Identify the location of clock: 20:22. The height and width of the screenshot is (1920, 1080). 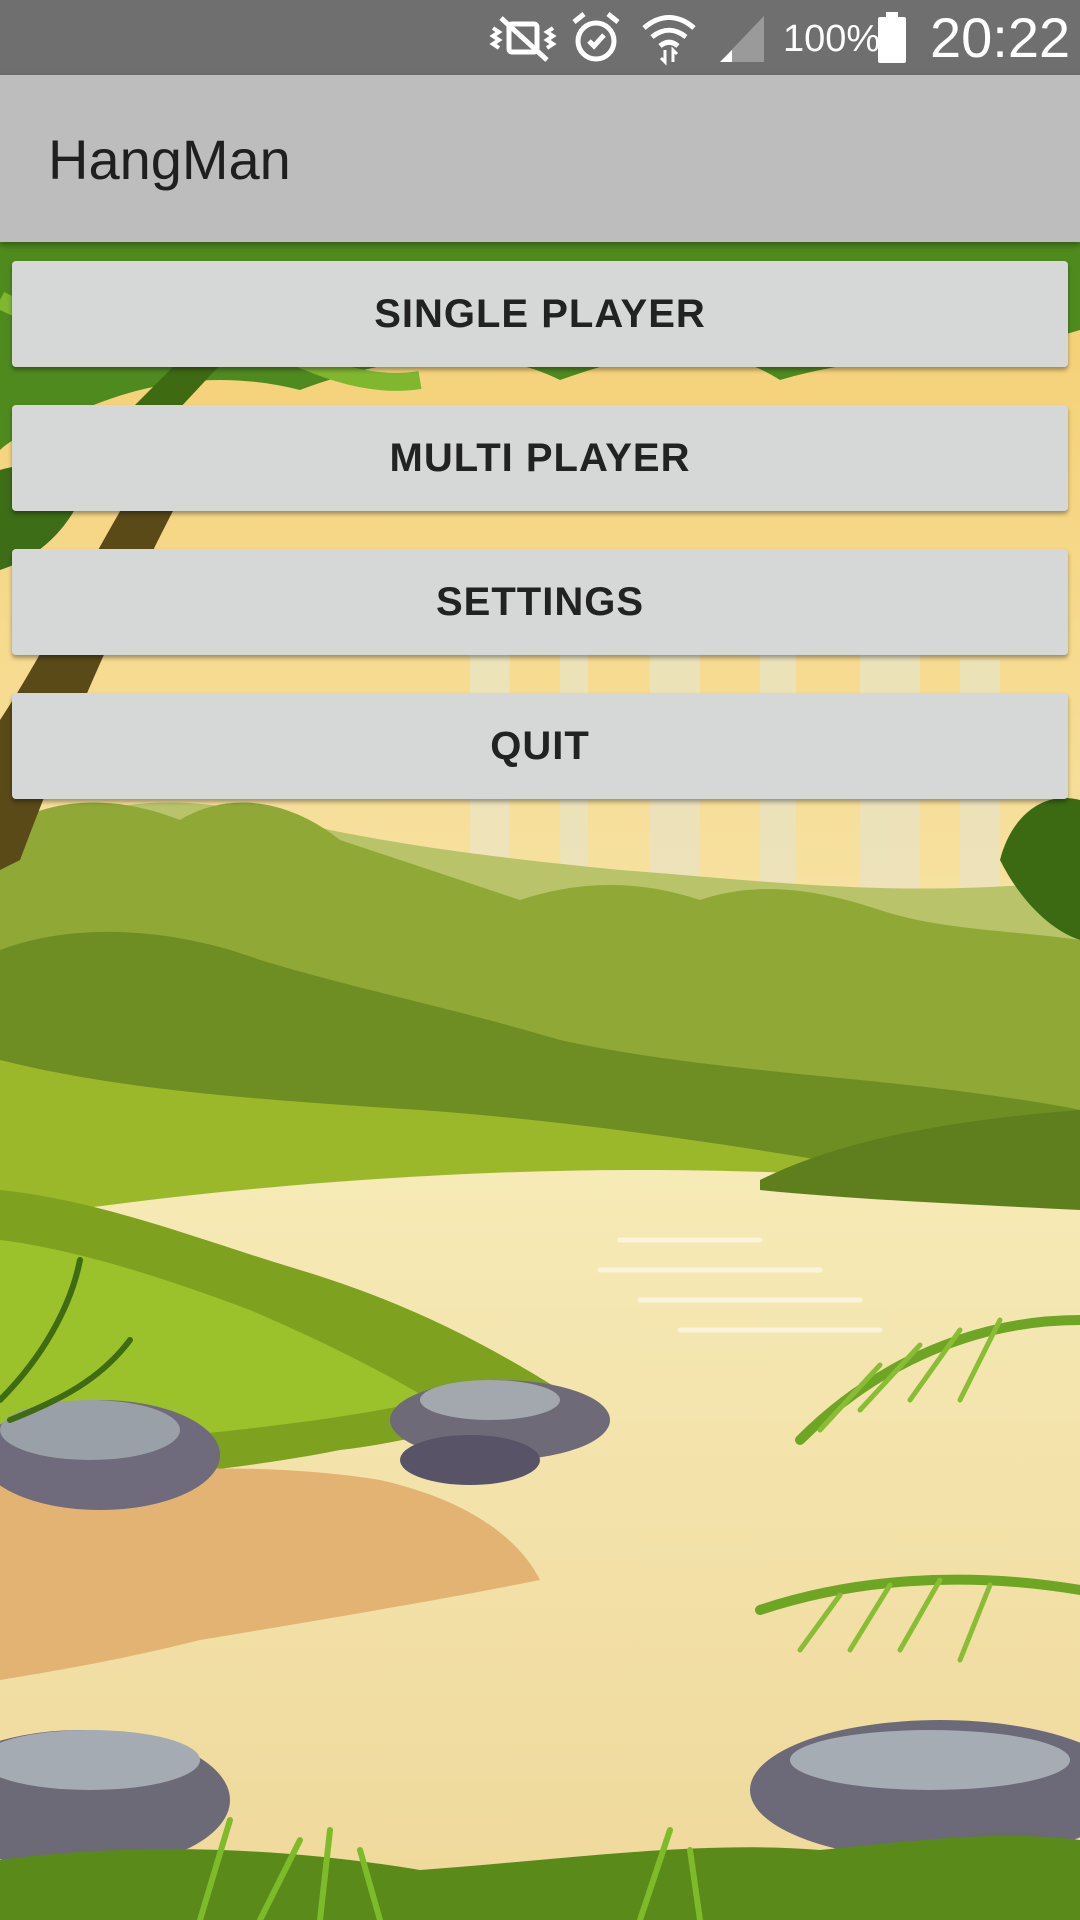
(1000, 37).